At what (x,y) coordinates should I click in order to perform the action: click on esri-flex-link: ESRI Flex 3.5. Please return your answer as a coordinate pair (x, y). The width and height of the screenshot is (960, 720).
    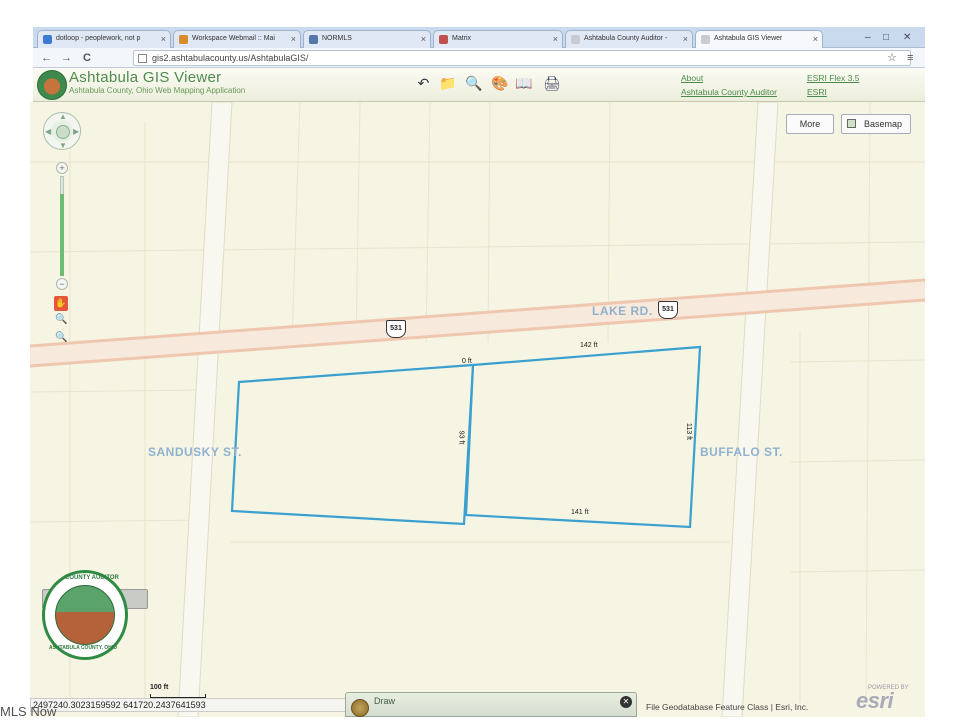
    Looking at the image, I should click on (833, 78).